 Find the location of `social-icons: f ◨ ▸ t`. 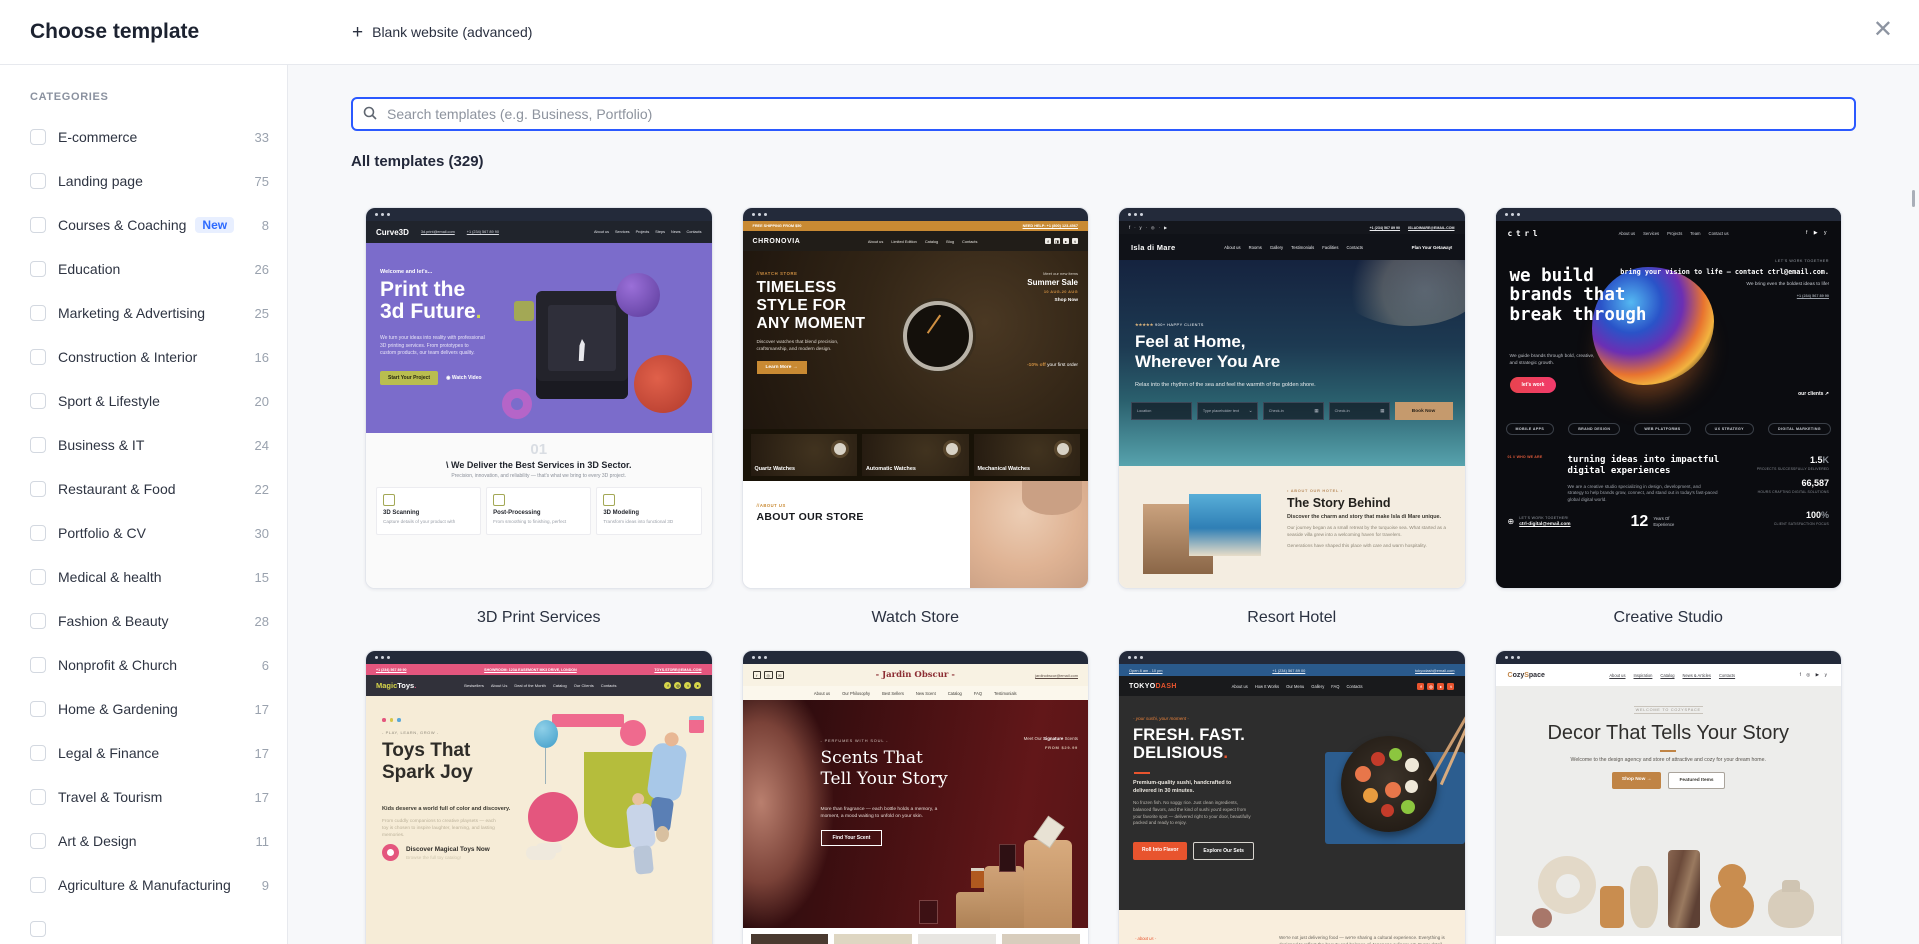

social-icons: f ◨ ▸ t is located at coordinates (1061, 241).